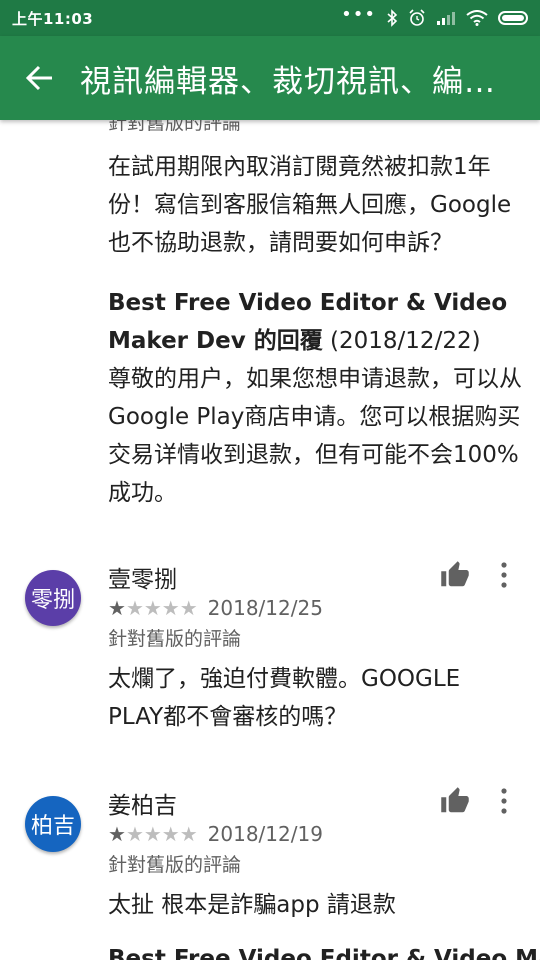  What do you see at coordinates (513, 18) in the screenshot?
I see `battery-icon` at bounding box center [513, 18].